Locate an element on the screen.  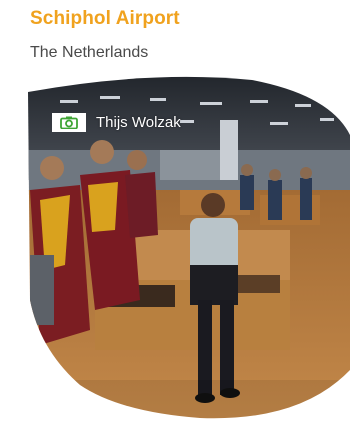
camera-icon is located at coordinates (69, 122).